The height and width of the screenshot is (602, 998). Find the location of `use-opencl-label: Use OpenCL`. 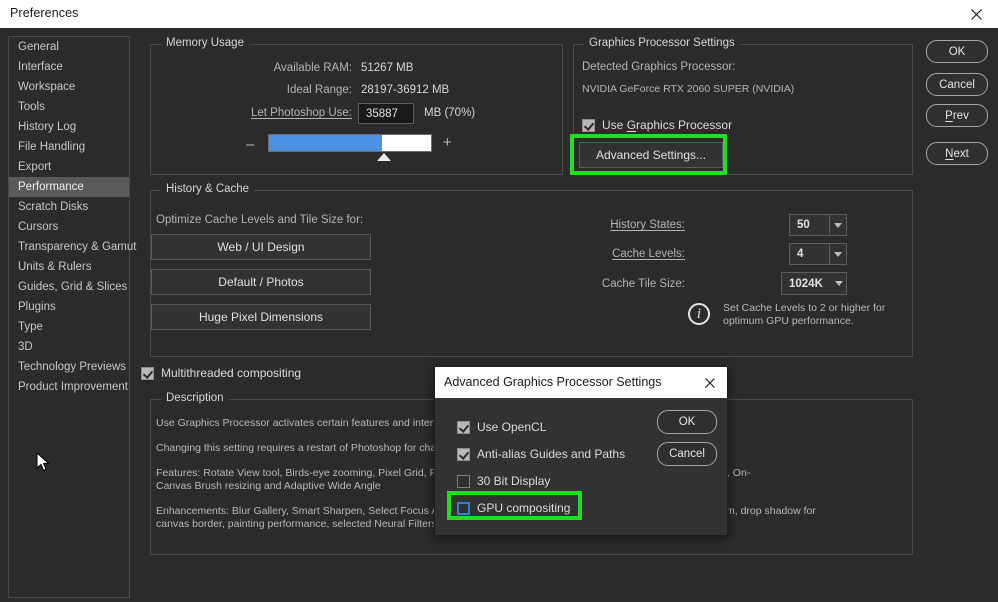

use-opencl-label: Use OpenCL is located at coordinates (512, 427).